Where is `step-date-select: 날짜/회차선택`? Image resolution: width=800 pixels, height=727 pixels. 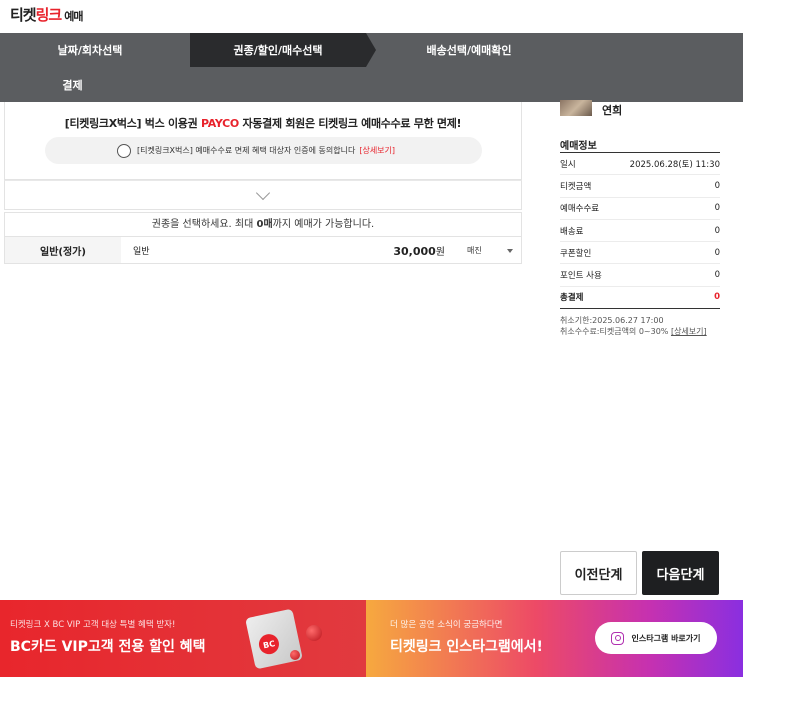 step-date-select: 날짜/회차선택 is located at coordinates (90, 50).